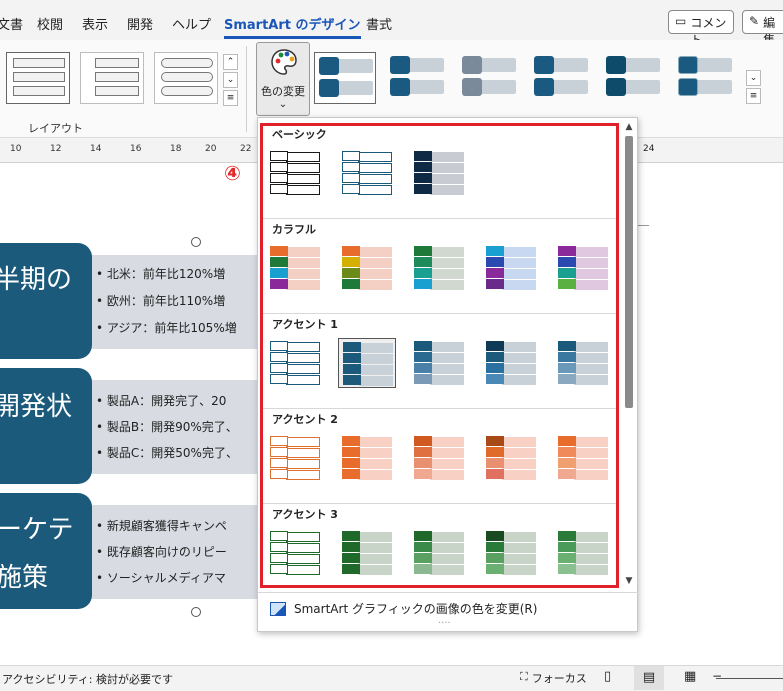 This screenshot has width=783, height=691. What do you see at coordinates (690, 676) in the screenshot?
I see `web-layout-icon: ▦` at bounding box center [690, 676].